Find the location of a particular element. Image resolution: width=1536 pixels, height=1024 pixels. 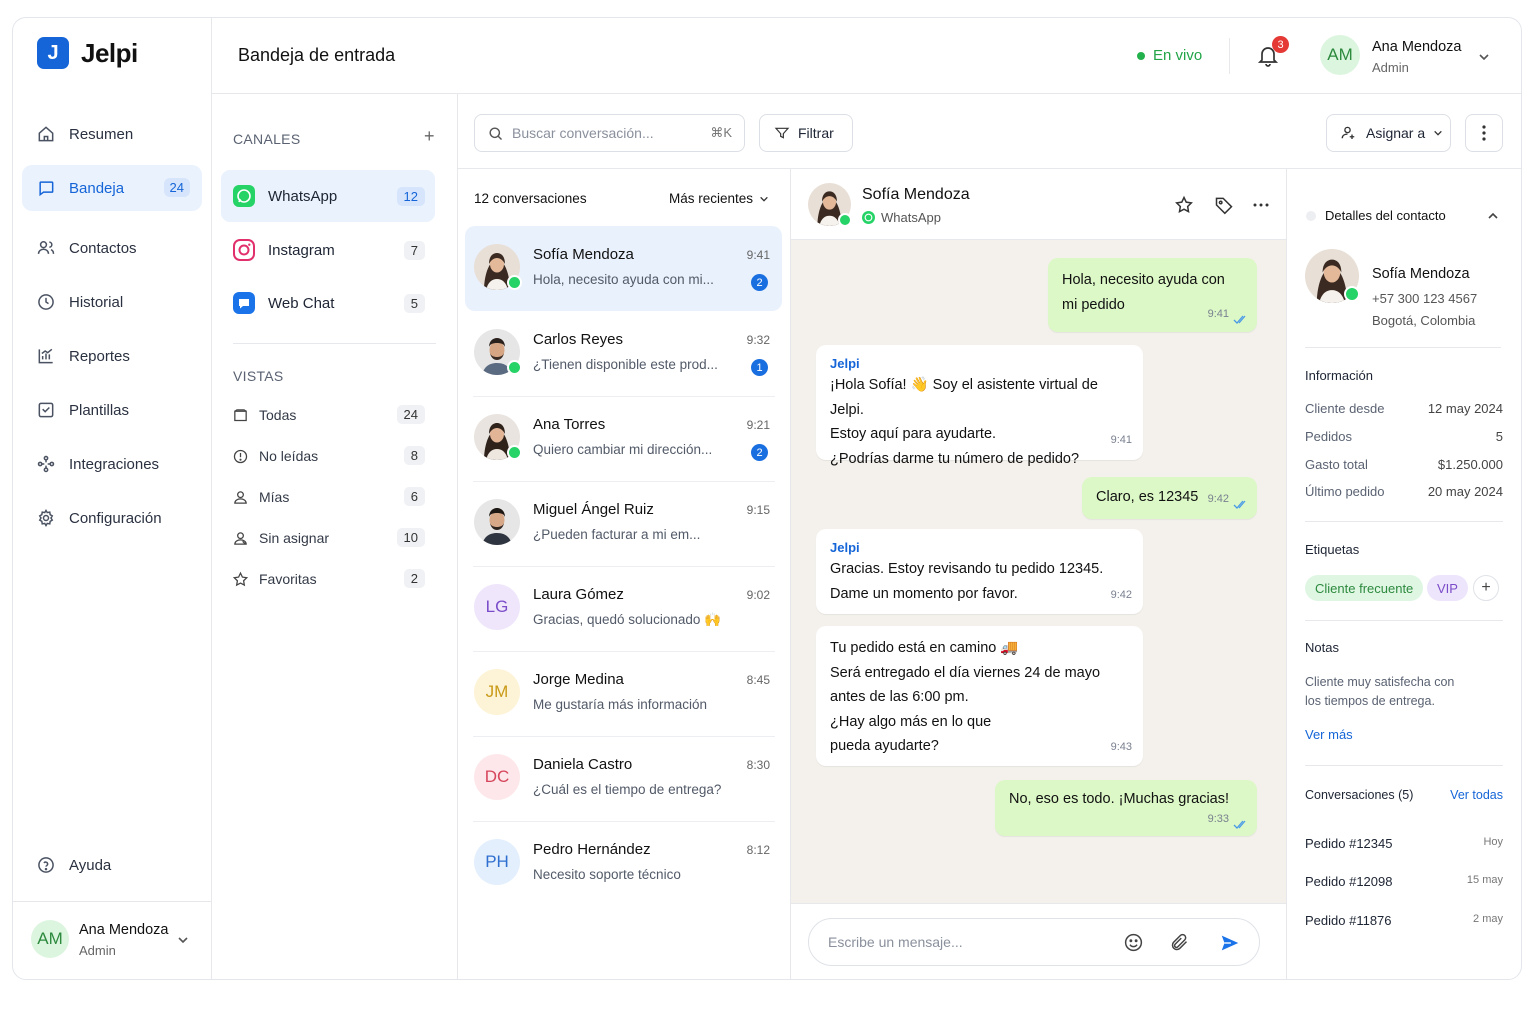

view-count: 8 is located at coordinates (414, 455).